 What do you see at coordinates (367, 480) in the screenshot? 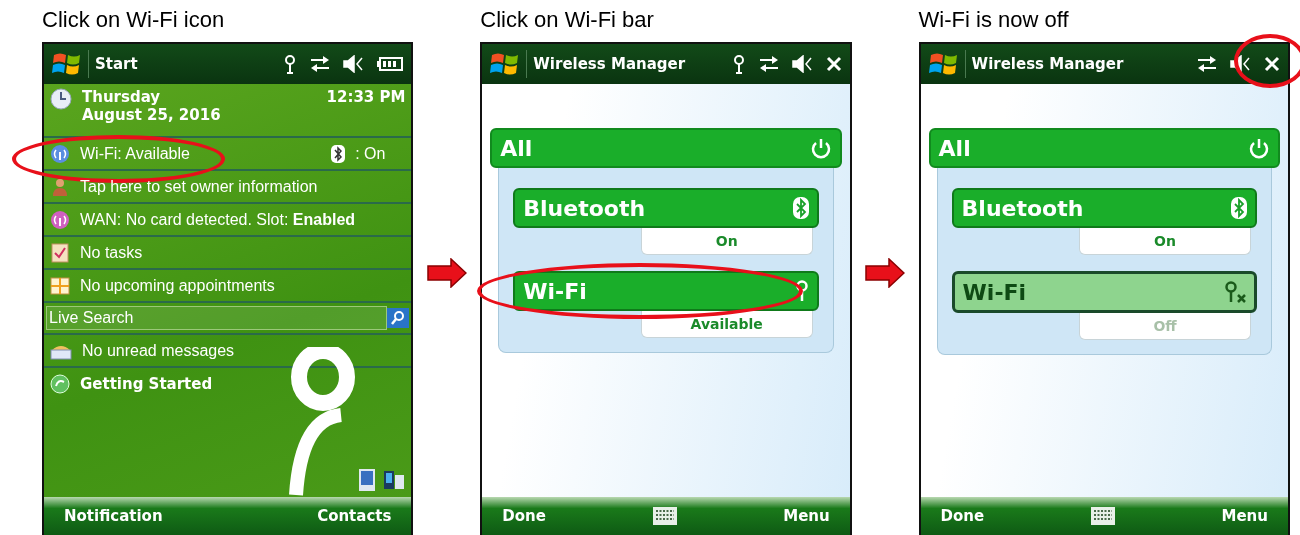
I see `device-icon` at bounding box center [367, 480].